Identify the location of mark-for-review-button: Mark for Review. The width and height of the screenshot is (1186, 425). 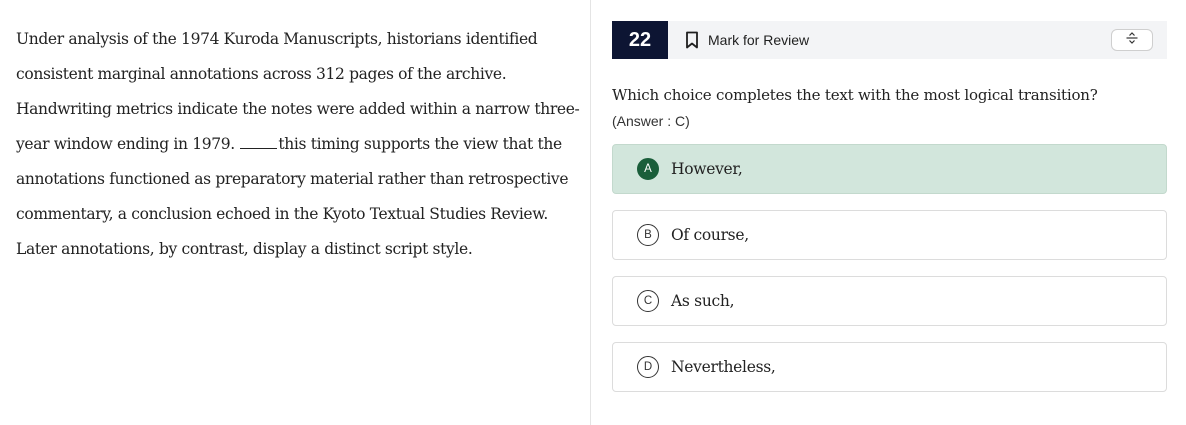
(747, 40).